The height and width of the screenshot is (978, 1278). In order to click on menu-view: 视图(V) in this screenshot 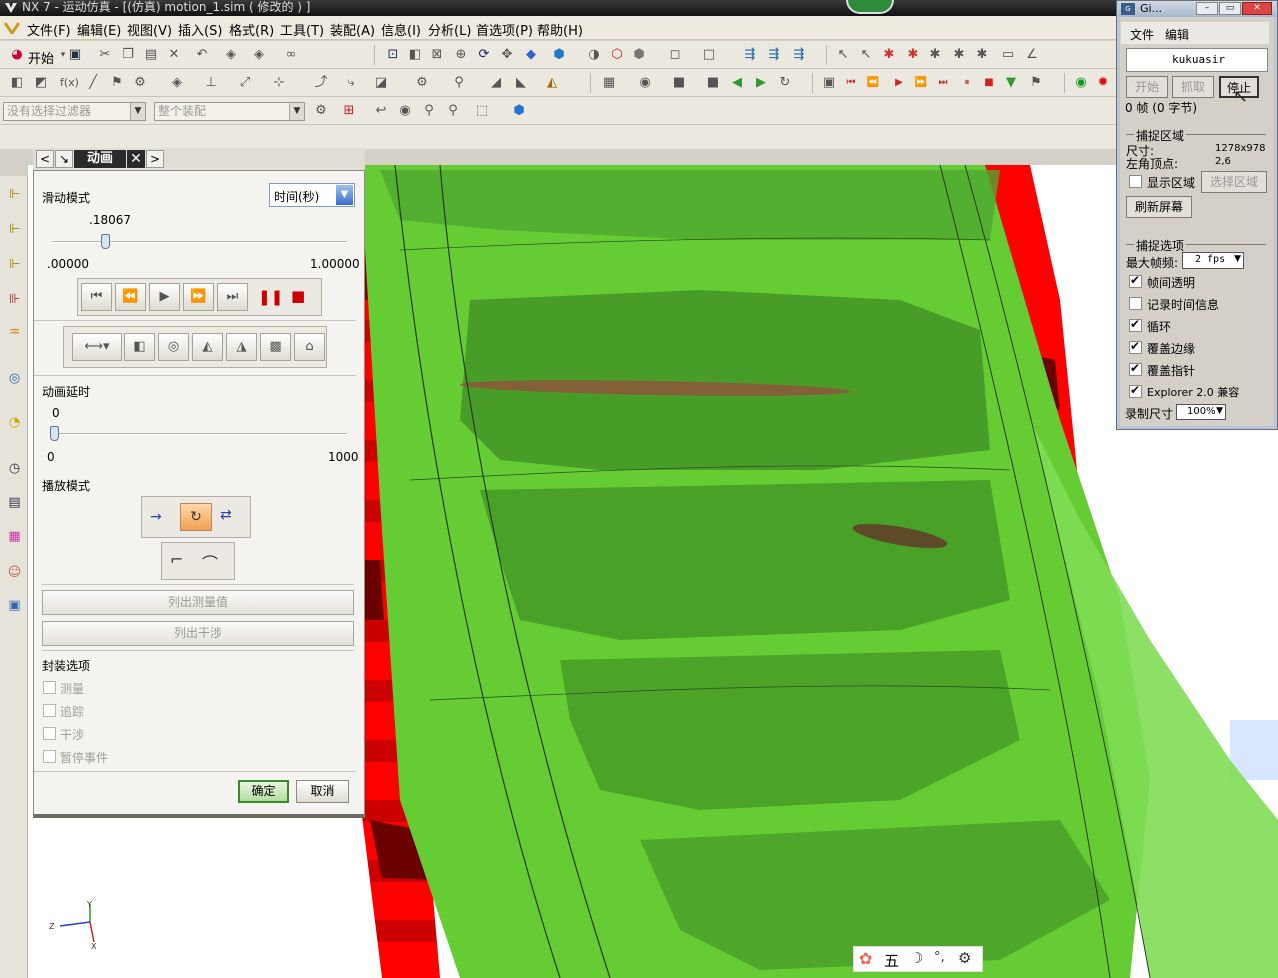, I will do `click(149, 29)`.